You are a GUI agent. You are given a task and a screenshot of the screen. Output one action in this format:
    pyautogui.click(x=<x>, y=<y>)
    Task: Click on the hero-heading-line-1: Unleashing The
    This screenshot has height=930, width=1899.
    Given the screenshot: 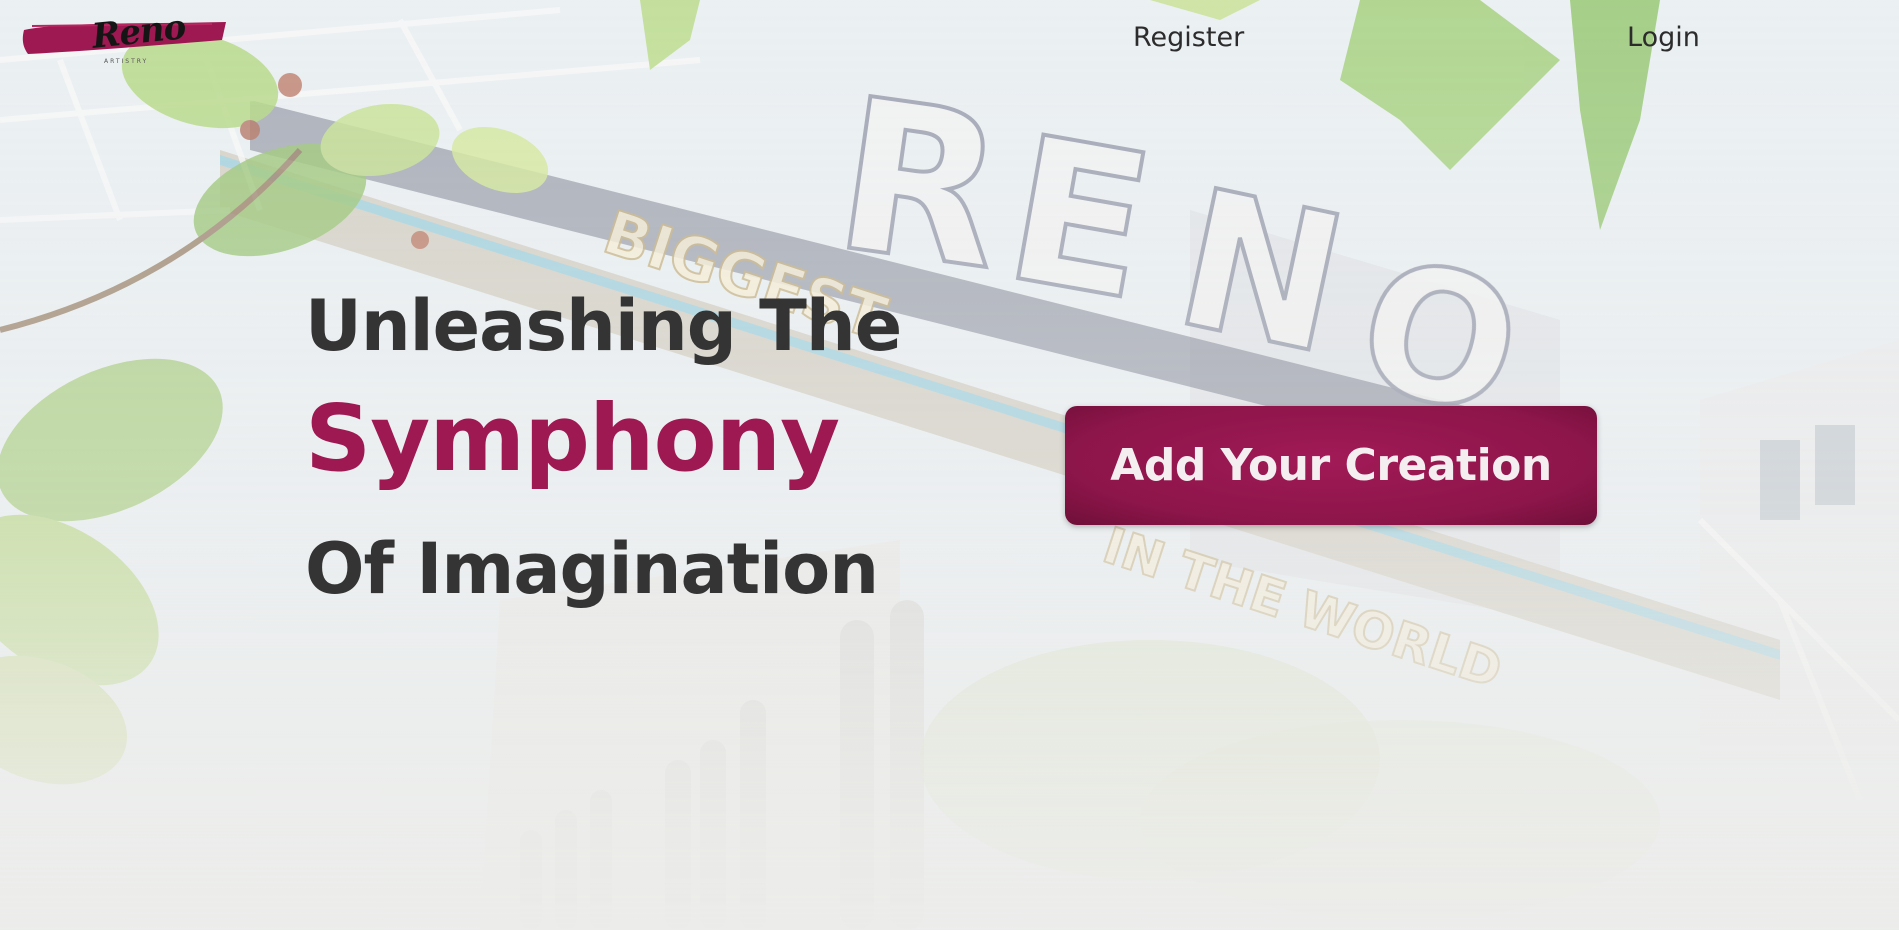 What is the action you would take?
    pyautogui.click(x=603, y=326)
    